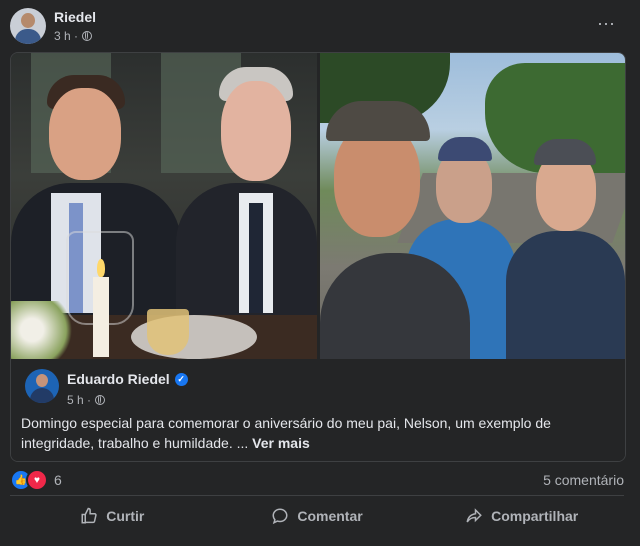 This screenshot has height=546, width=640. I want to click on love-reaction-icon: ♥, so click(37, 480).